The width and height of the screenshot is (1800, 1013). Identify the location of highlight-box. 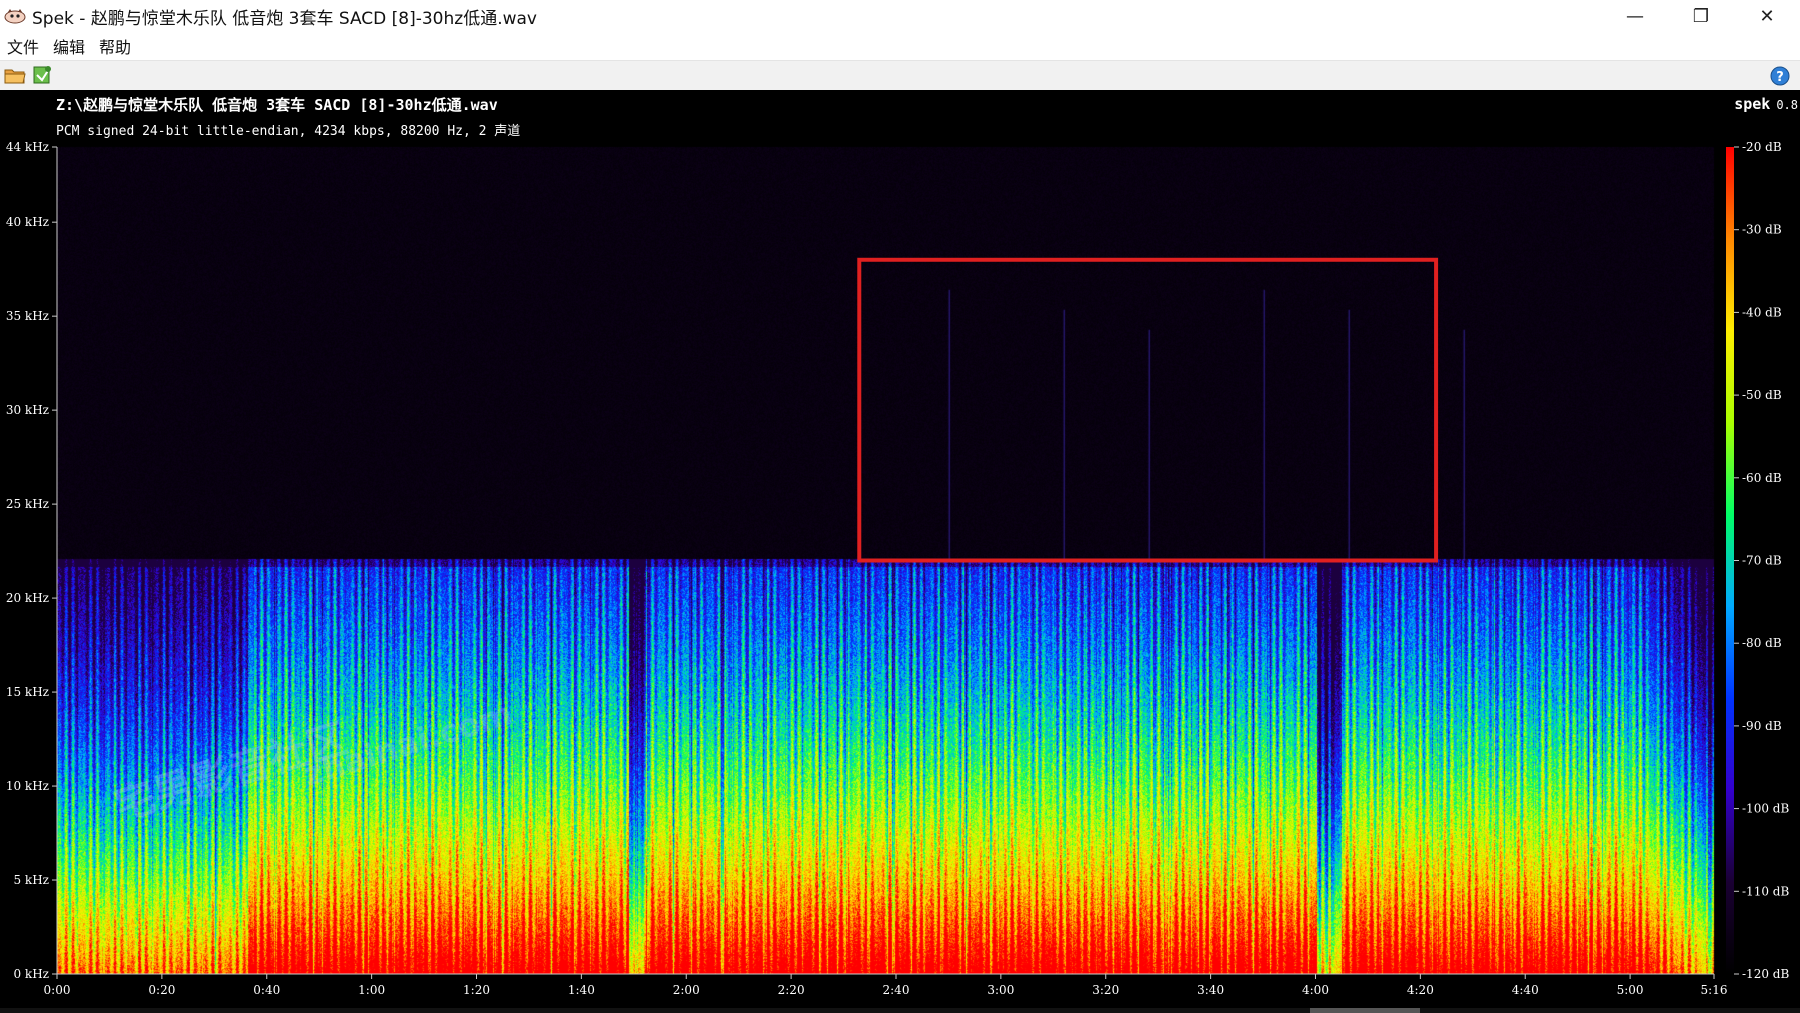
(1148, 410).